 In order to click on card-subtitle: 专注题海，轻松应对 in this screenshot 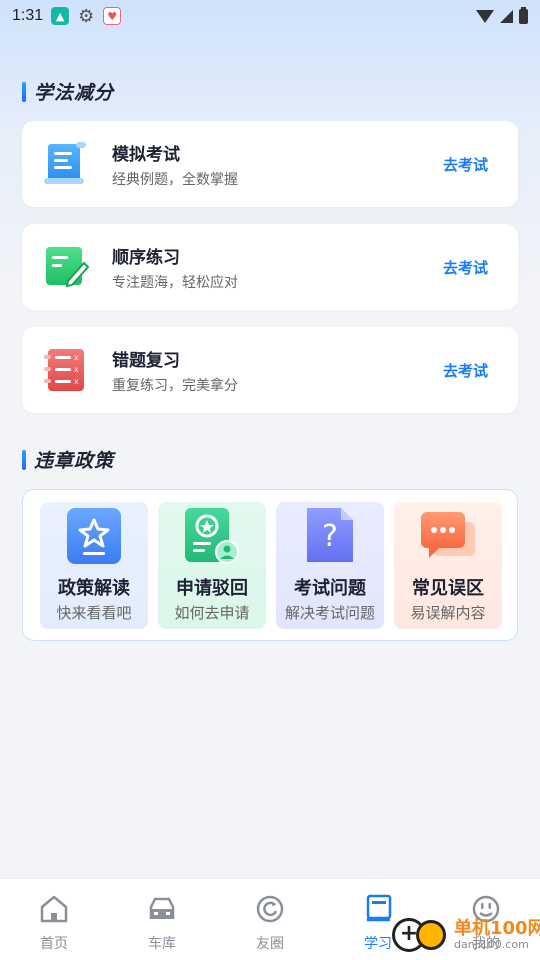, I will do `click(175, 282)`.